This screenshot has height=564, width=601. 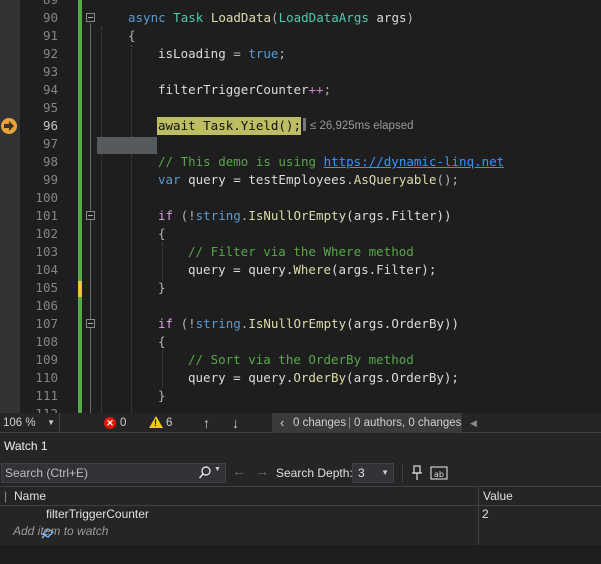 I want to click on line-number: 100, so click(x=46, y=197).